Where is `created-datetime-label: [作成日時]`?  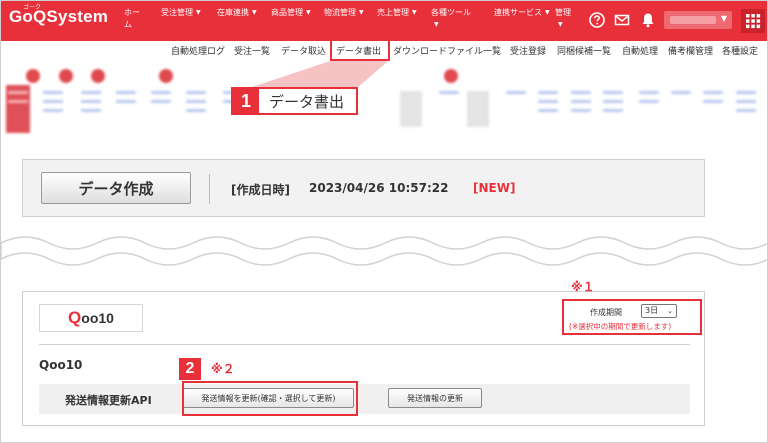
created-datetime-label: [作成日時] is located at coordinates (260, 190).